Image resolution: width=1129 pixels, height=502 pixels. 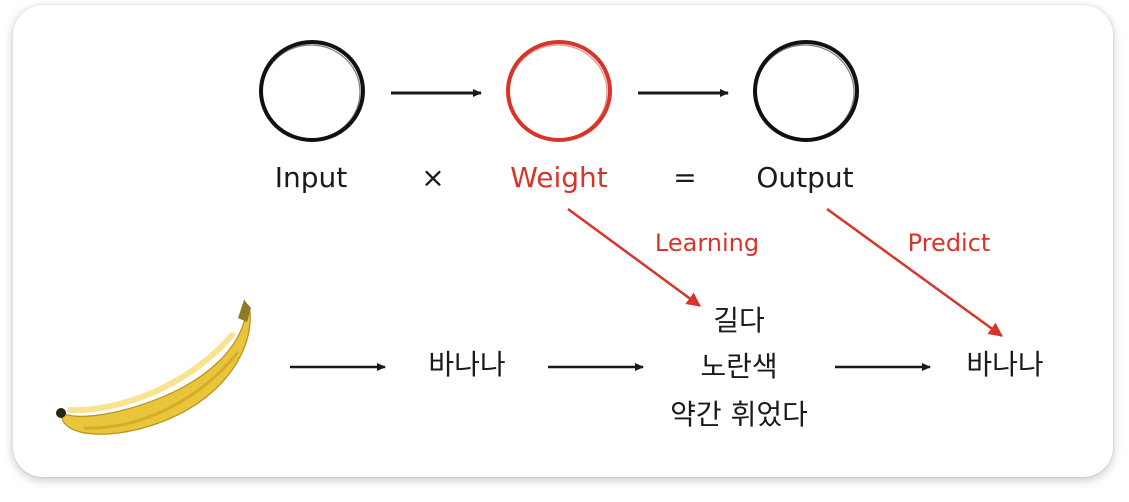 What do you see at coordinates (467, 364) in the screenshot?
I see `input-korean-label: 바나나` at bounding box center [467, 364].